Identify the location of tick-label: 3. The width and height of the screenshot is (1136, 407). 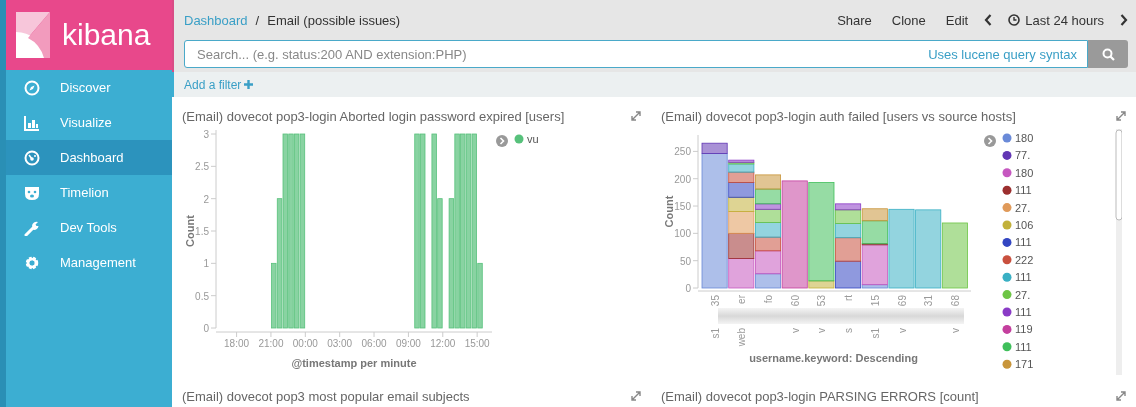
(206, 134).